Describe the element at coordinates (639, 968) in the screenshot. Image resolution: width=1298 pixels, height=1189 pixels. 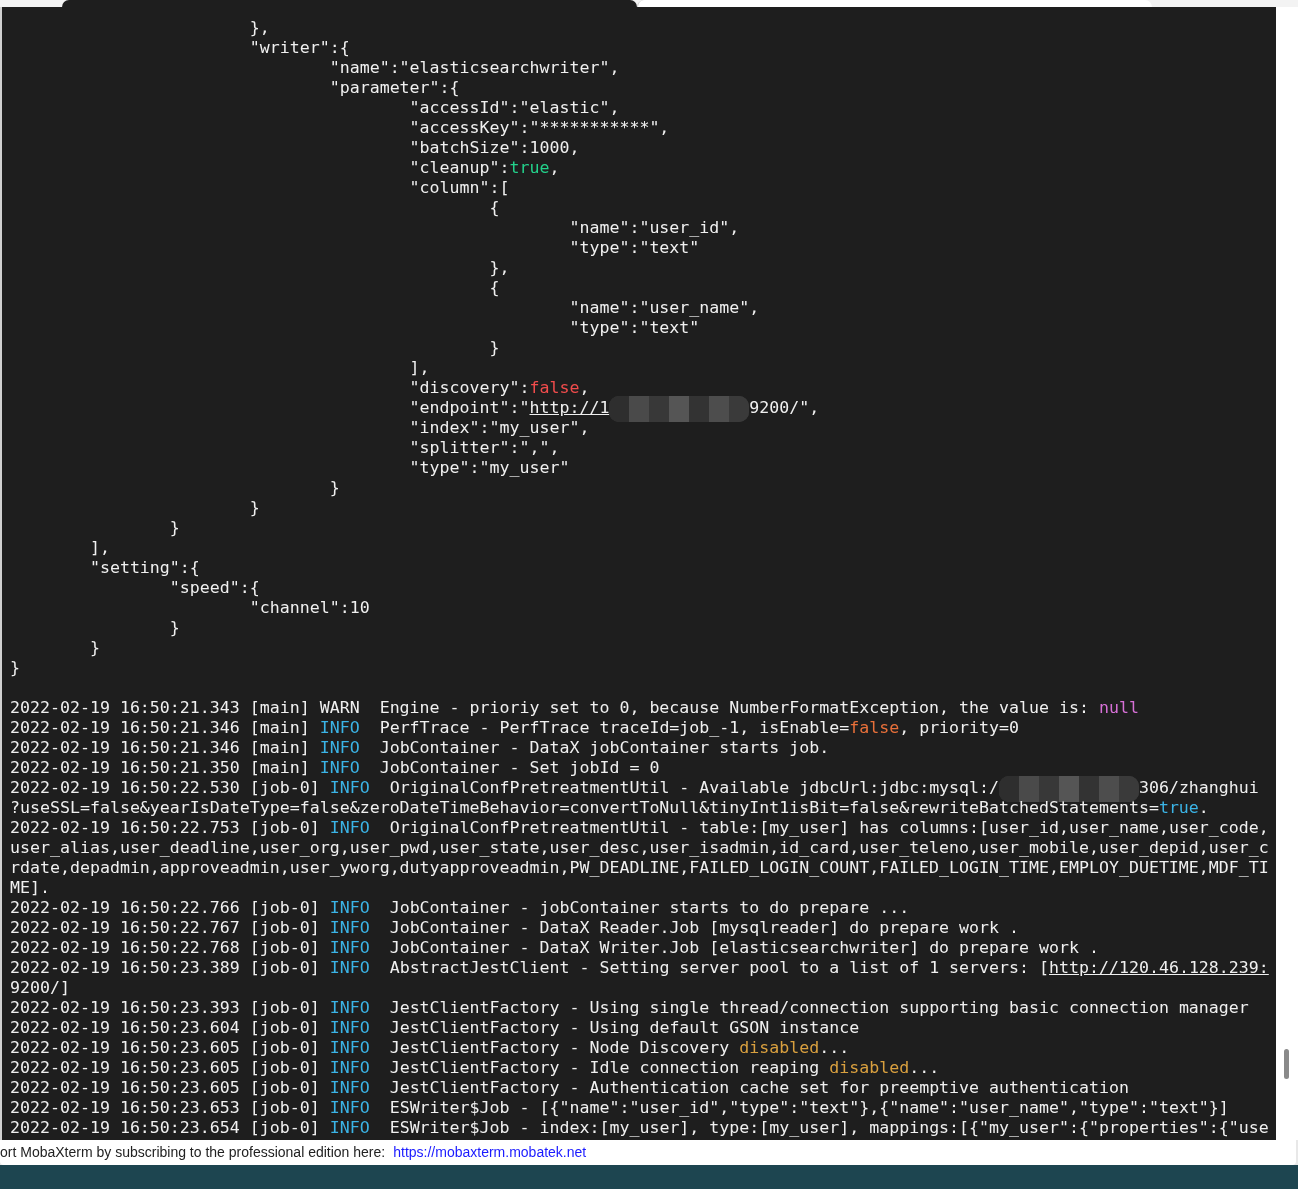
I see `terminal-line: 2022-02-19 16:50:23.389 [job-0] INFO AbstractJestClient - Setting server pool to a list of 1 servers: [http://120.46.128.239:` at that location.